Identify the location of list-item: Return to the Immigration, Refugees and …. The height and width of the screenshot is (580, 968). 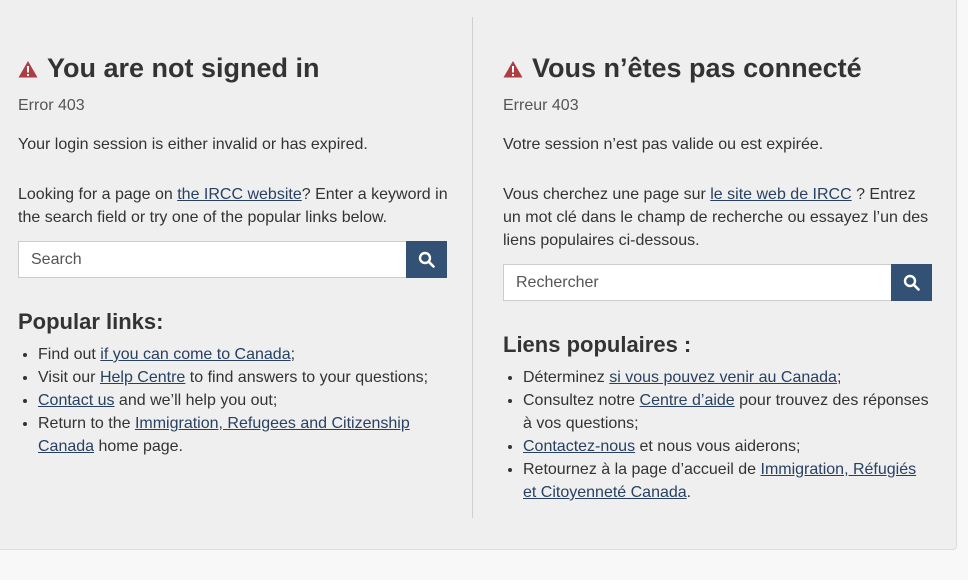
(243, 435).